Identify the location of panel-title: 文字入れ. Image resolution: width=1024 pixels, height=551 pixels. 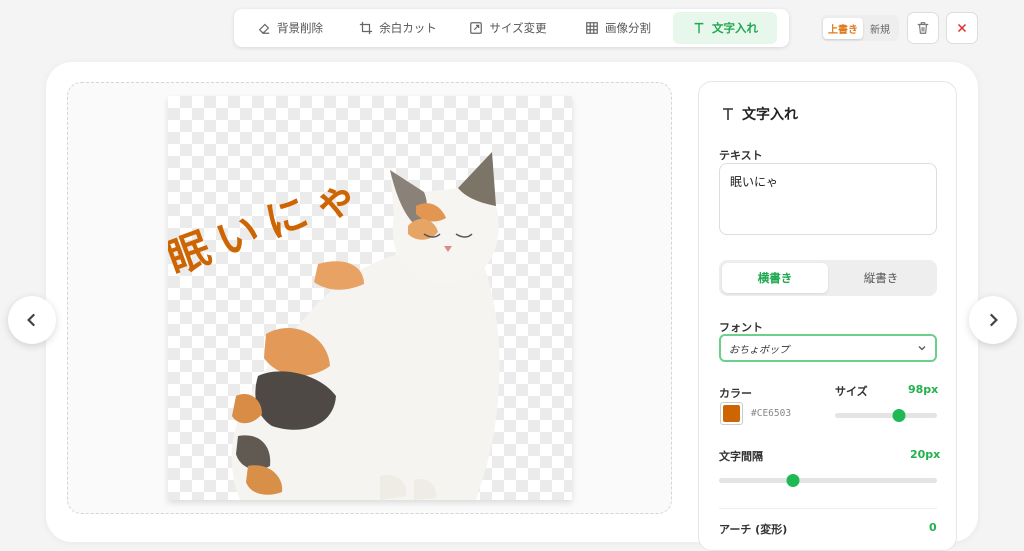
(759, 114).